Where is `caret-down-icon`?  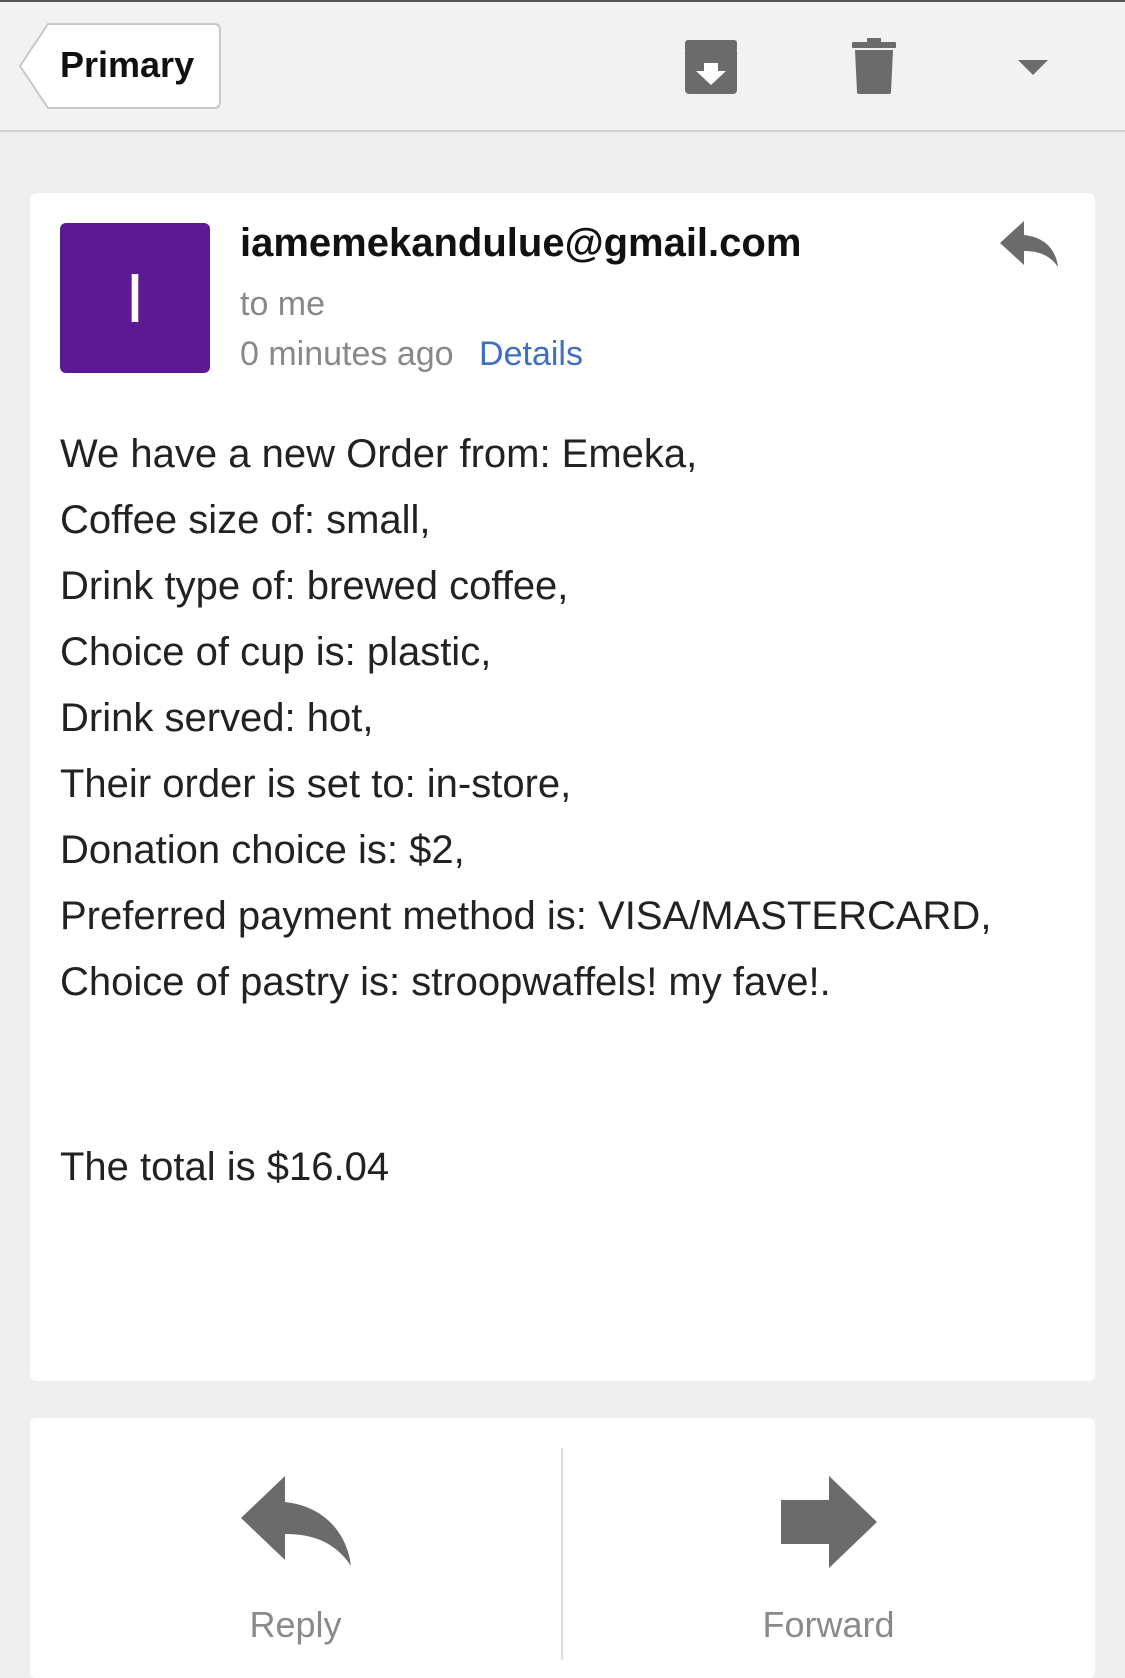 caret-down-icon is located at coordinates (1033, 70).